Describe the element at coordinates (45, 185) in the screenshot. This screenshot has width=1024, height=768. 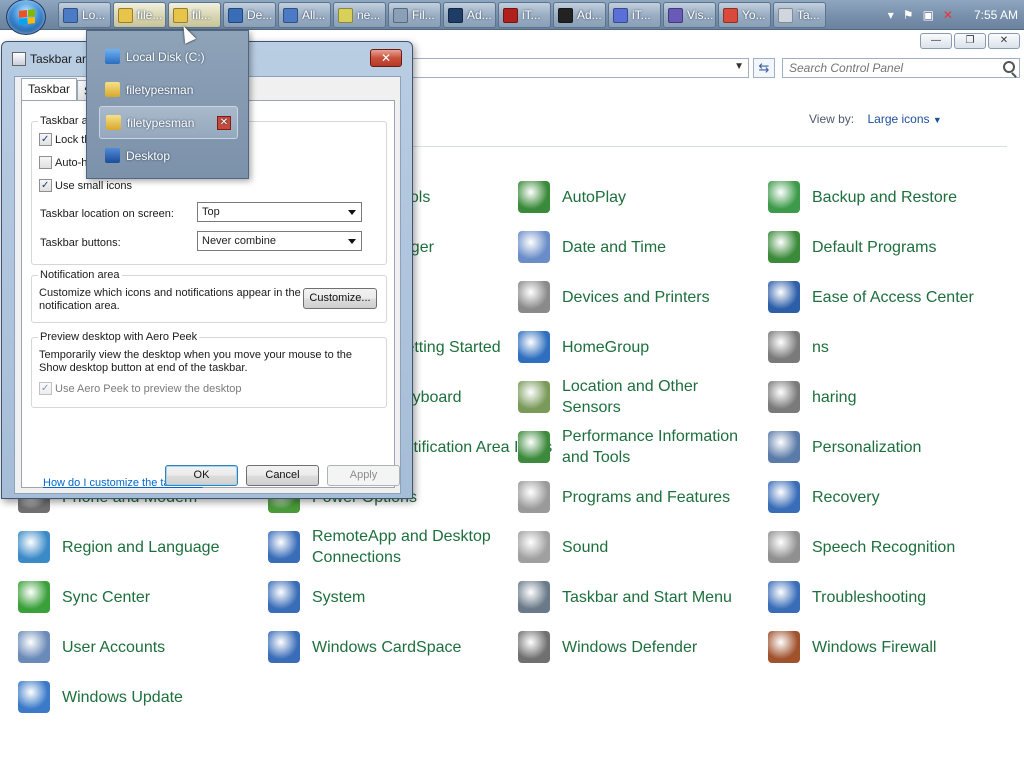
I see `small-icons-checkbox` at that location.